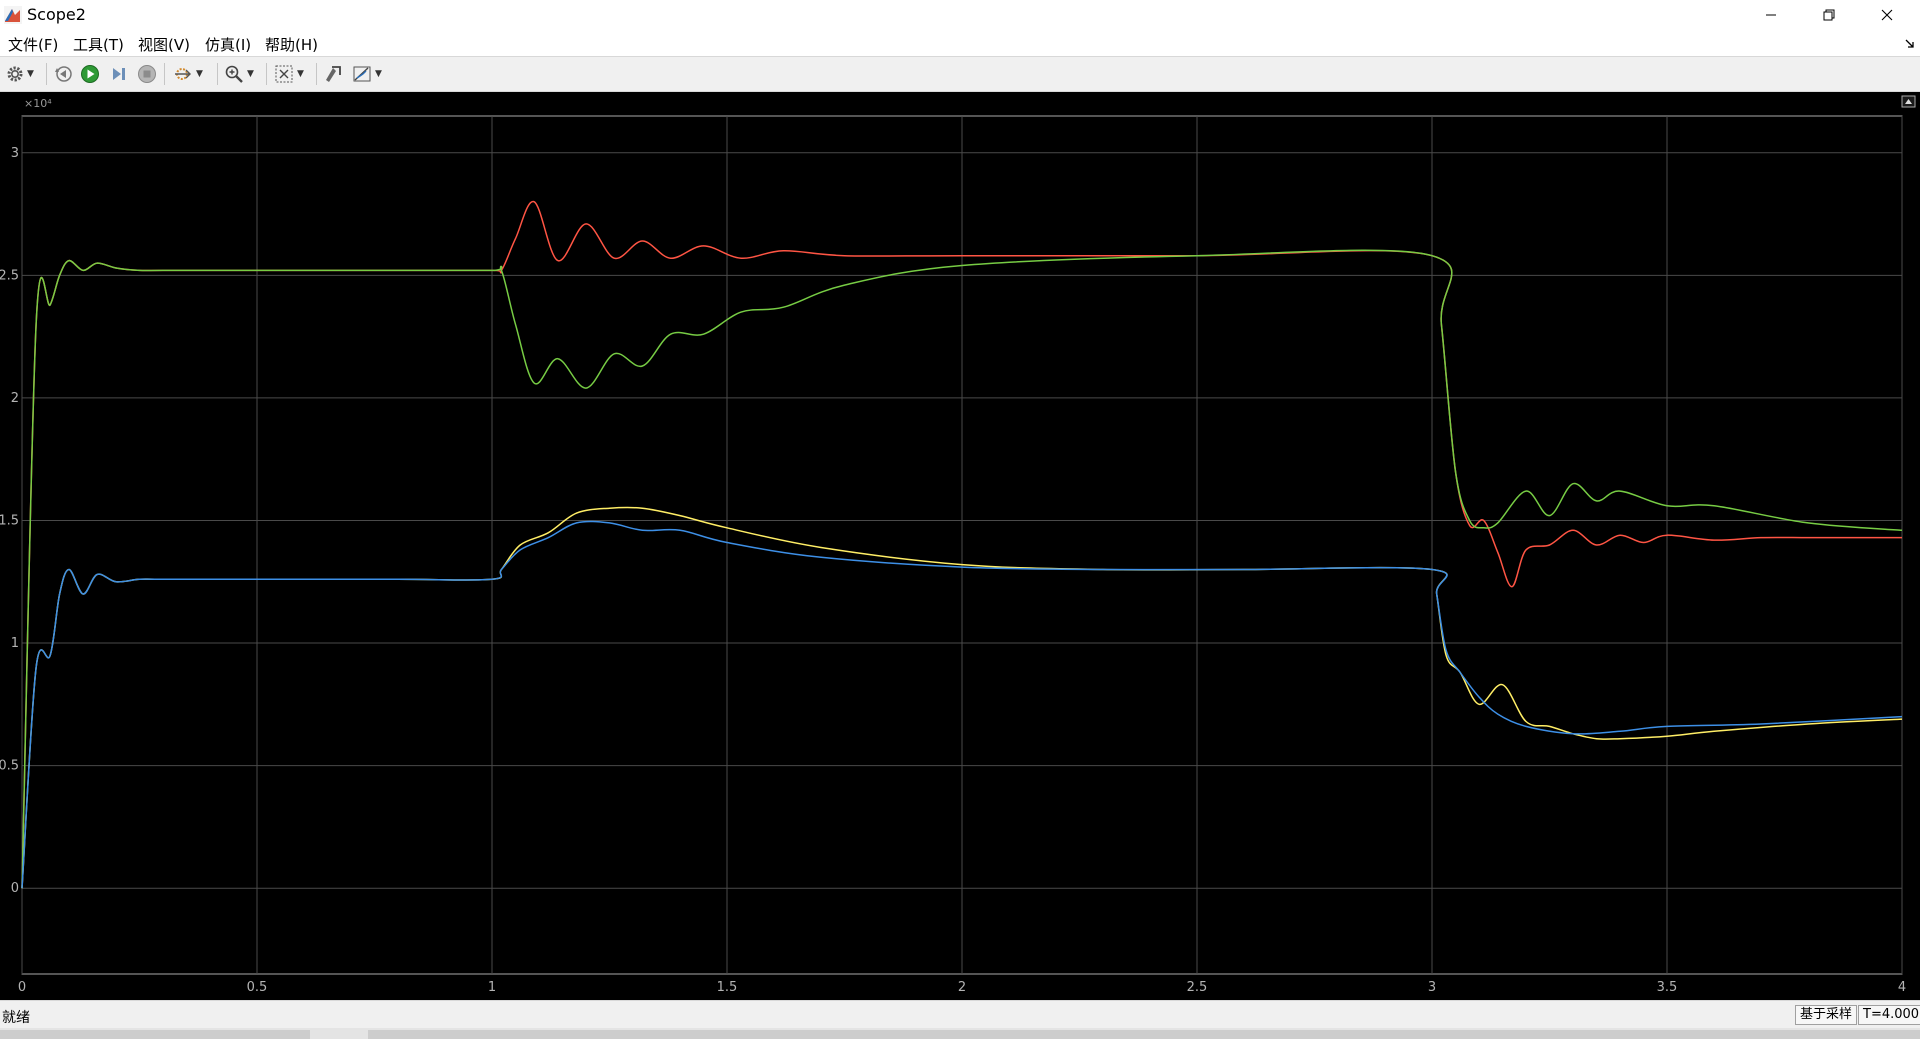 The width and height of the screenshot is (1920, 1039). What do you see at coordinates (362, 74) in the screenshot?
I see `cursor-measure-icon` at bounding box center [362, 74].